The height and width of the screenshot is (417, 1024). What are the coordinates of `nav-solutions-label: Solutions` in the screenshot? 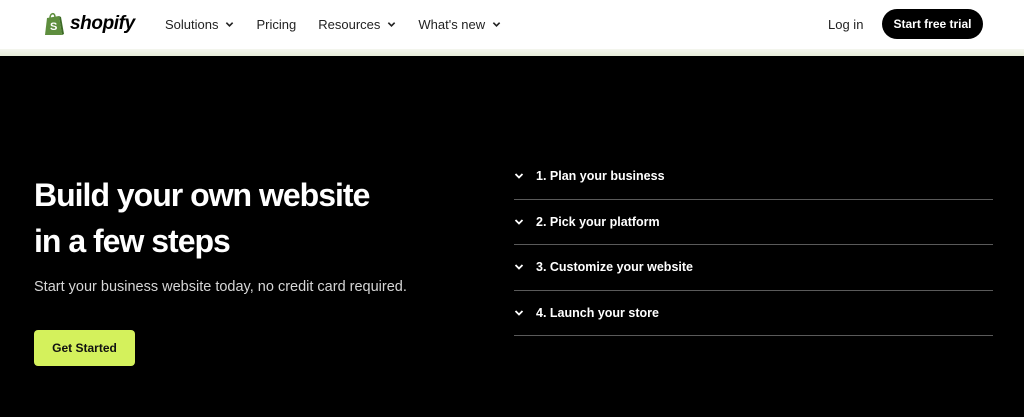 It's located at (192, 24).